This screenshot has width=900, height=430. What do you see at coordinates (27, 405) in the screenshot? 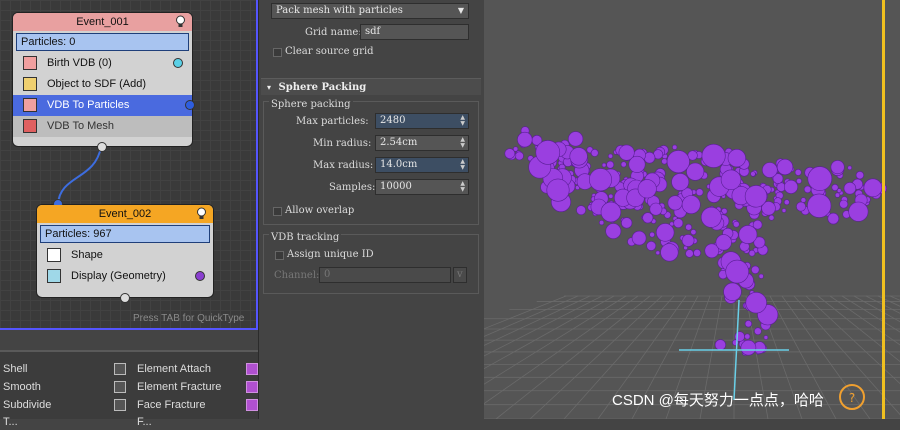
I see `op-item-subdivide: Subdivide` at bounding box center [27, 405].